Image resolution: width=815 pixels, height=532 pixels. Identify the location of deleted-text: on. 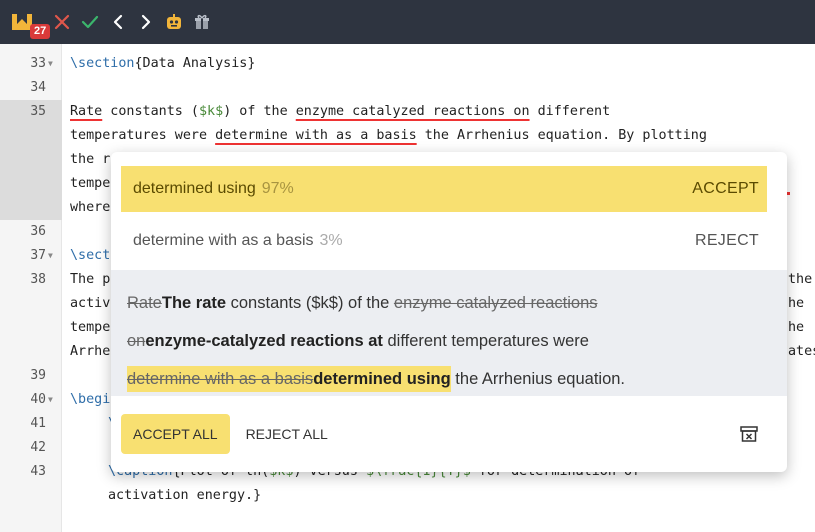
(136, 341).